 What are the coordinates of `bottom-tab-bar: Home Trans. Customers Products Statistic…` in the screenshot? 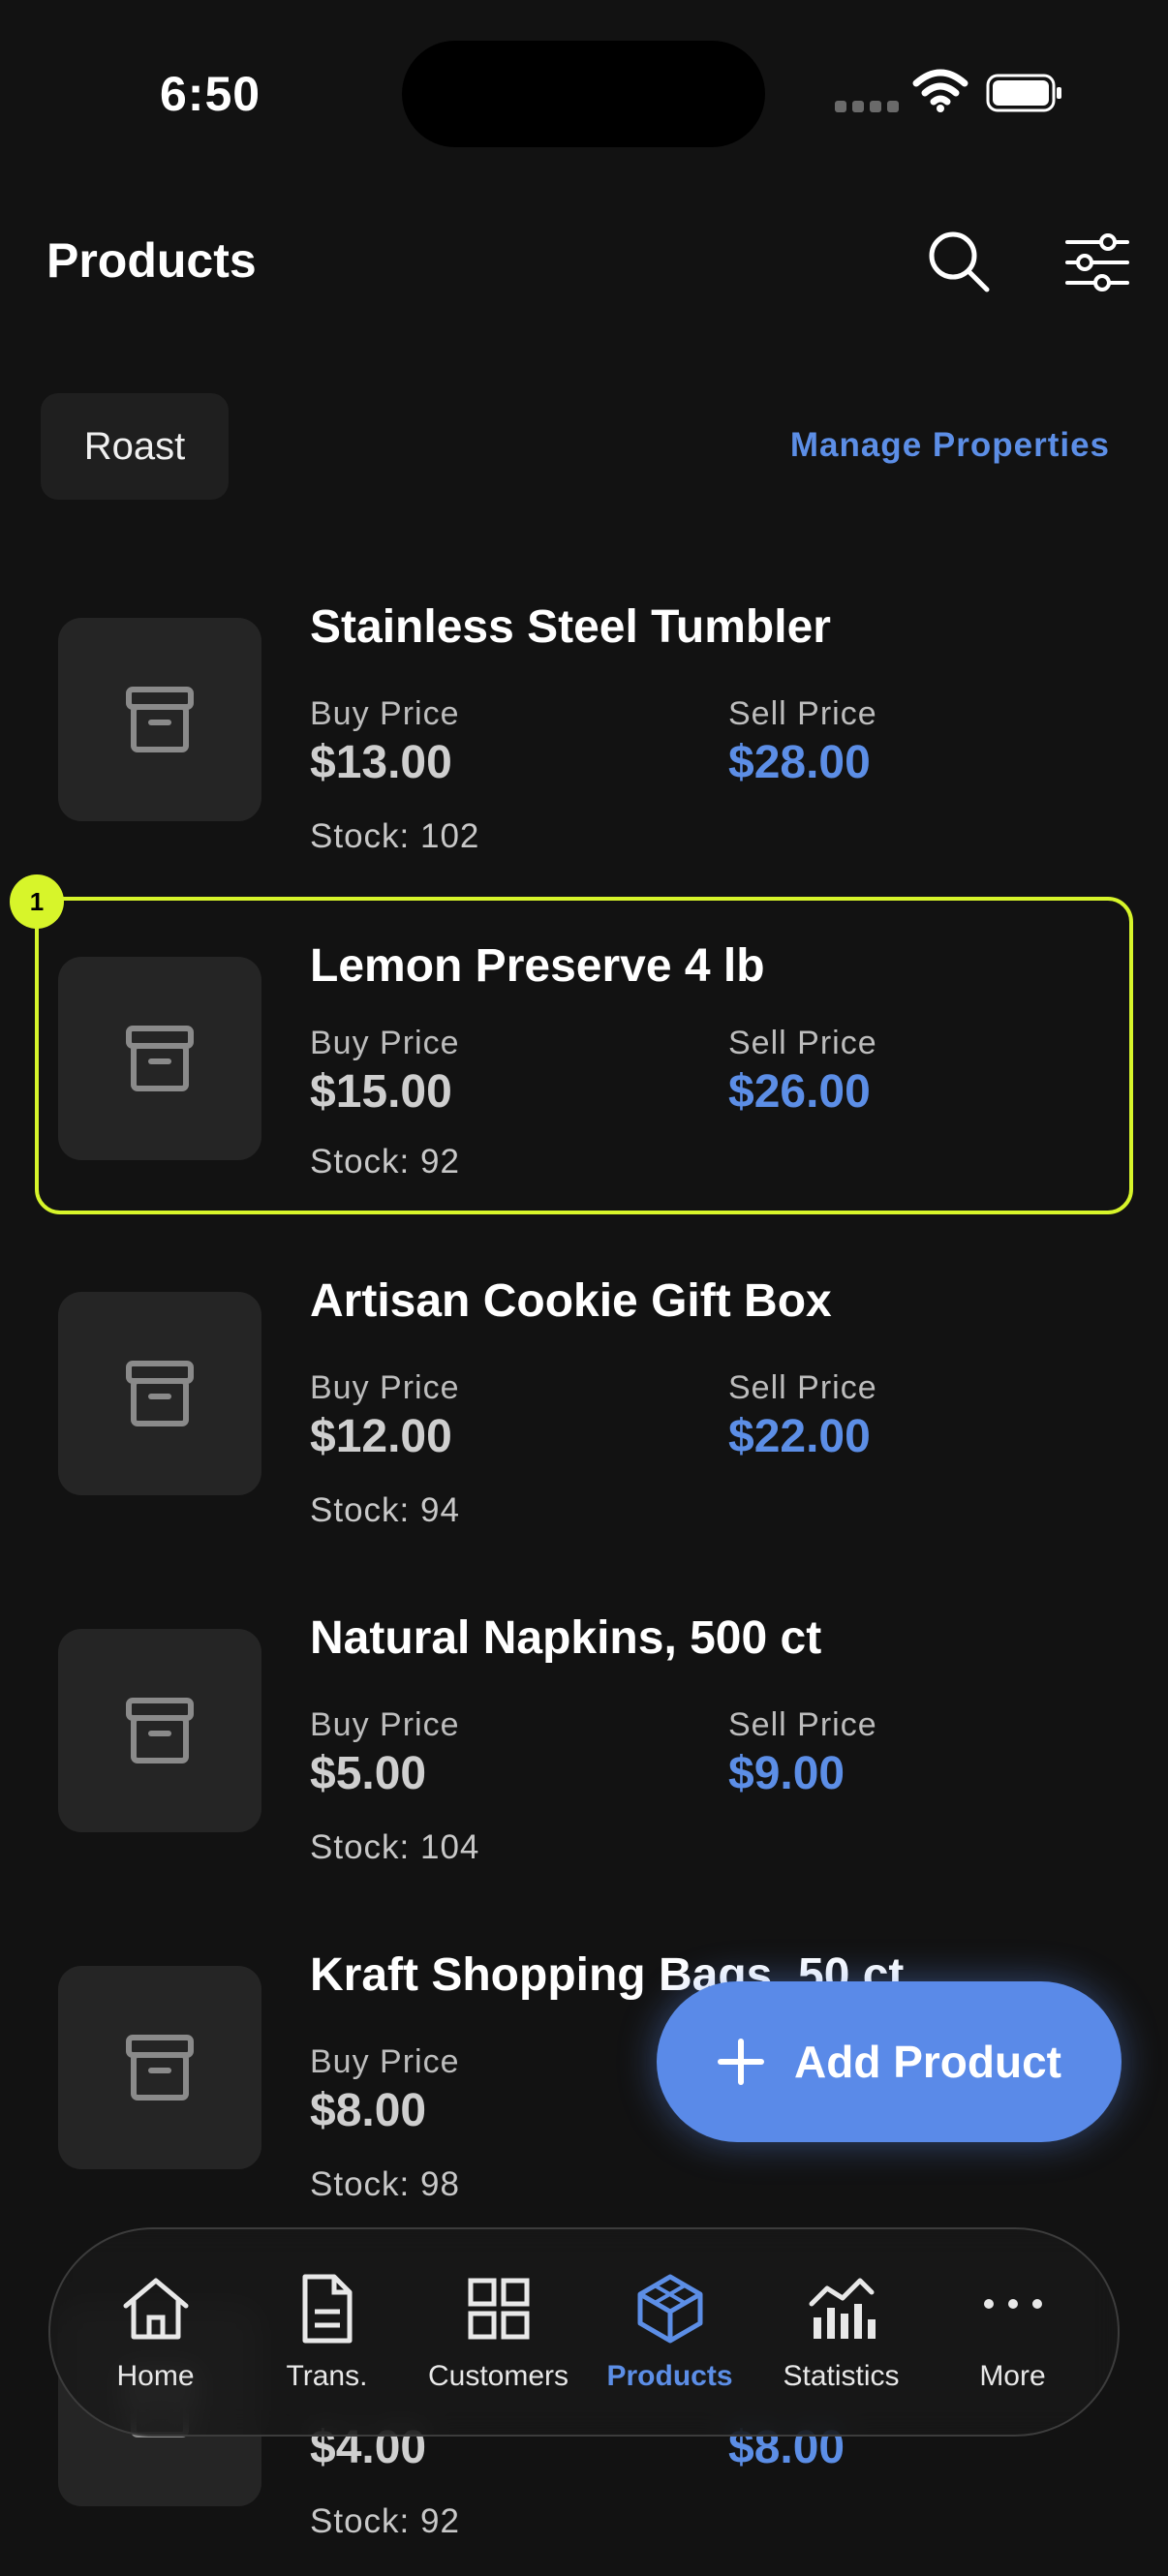 It's located at (584, 2332).